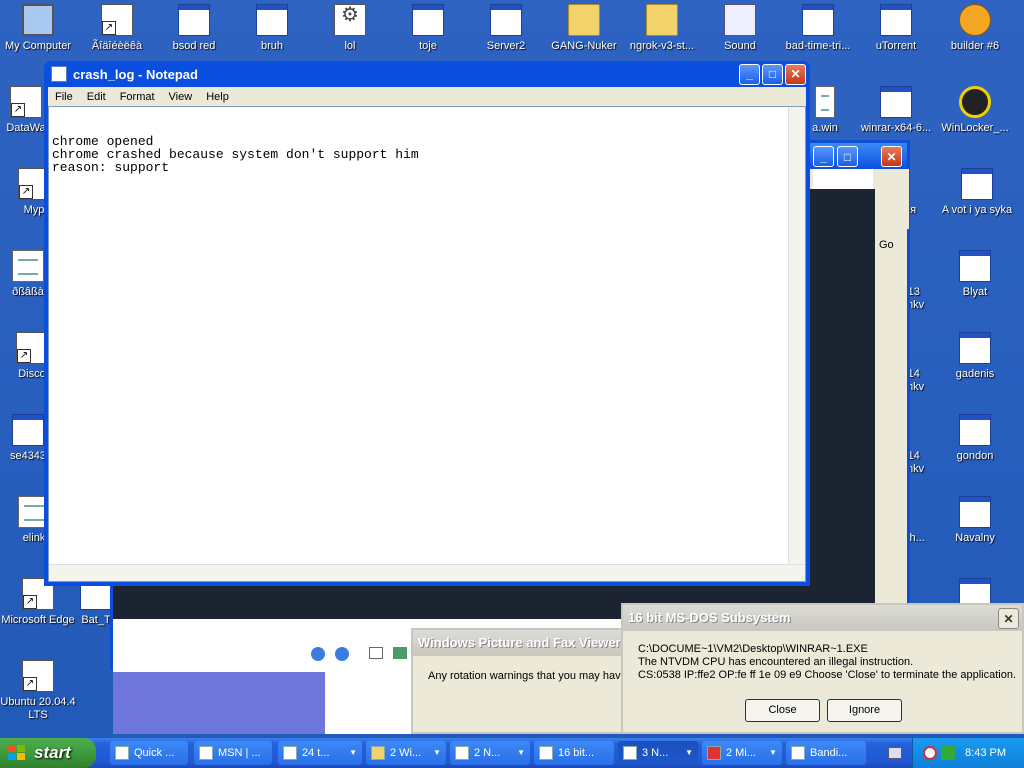 The image size is (1024, 768). What do you see at coordinates (749, 74) in the screenshot?
I see `minimize-icon: _` at bounding box center [749, 74].